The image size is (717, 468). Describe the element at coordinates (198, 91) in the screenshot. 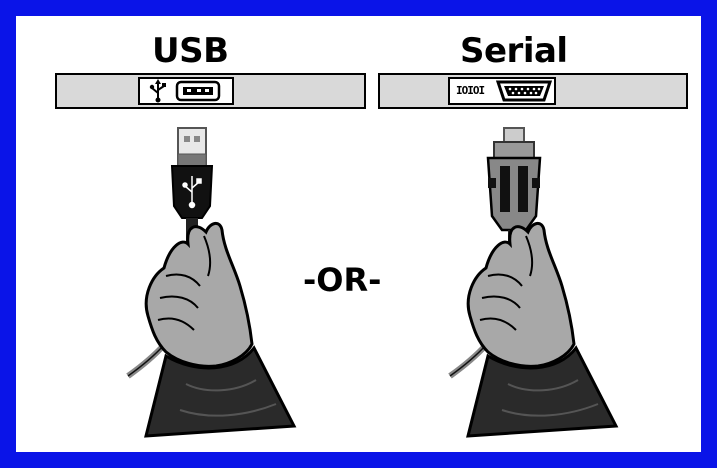

I see `usb-port-icon` at that location.